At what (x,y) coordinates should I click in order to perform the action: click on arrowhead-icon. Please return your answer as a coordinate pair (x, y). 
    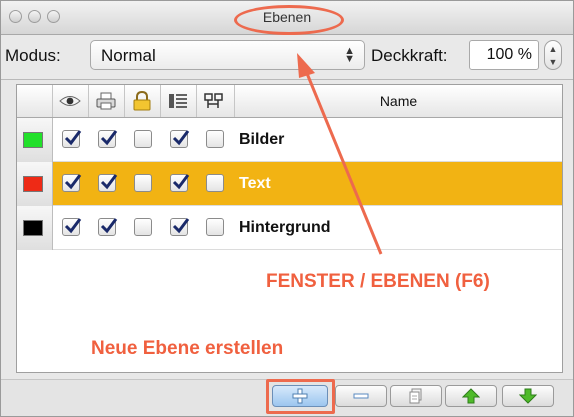
    Looking at the image, I should click on (306, 65).